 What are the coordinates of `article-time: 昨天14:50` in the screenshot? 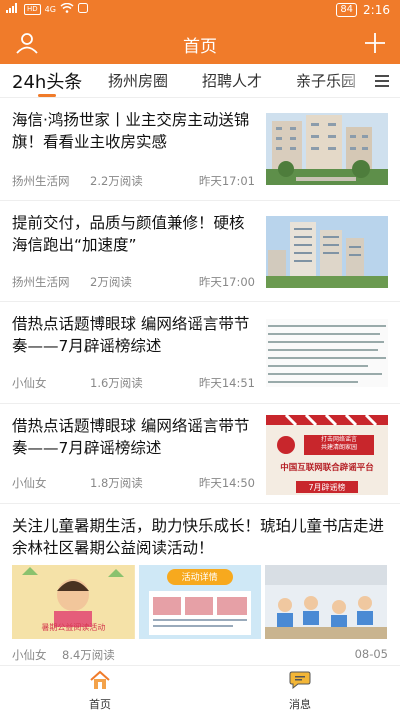 It's located at (226, 483).